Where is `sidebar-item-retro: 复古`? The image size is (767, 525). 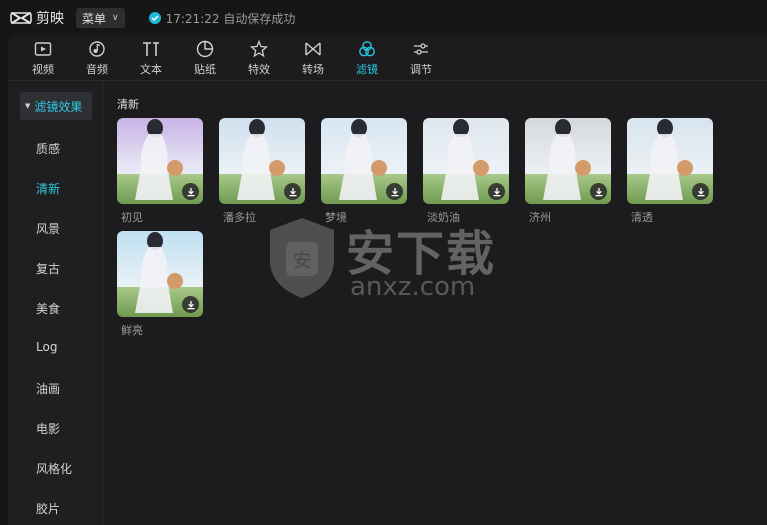
sidebar-item-retro: 复古 is located at coordinates (48, 268).